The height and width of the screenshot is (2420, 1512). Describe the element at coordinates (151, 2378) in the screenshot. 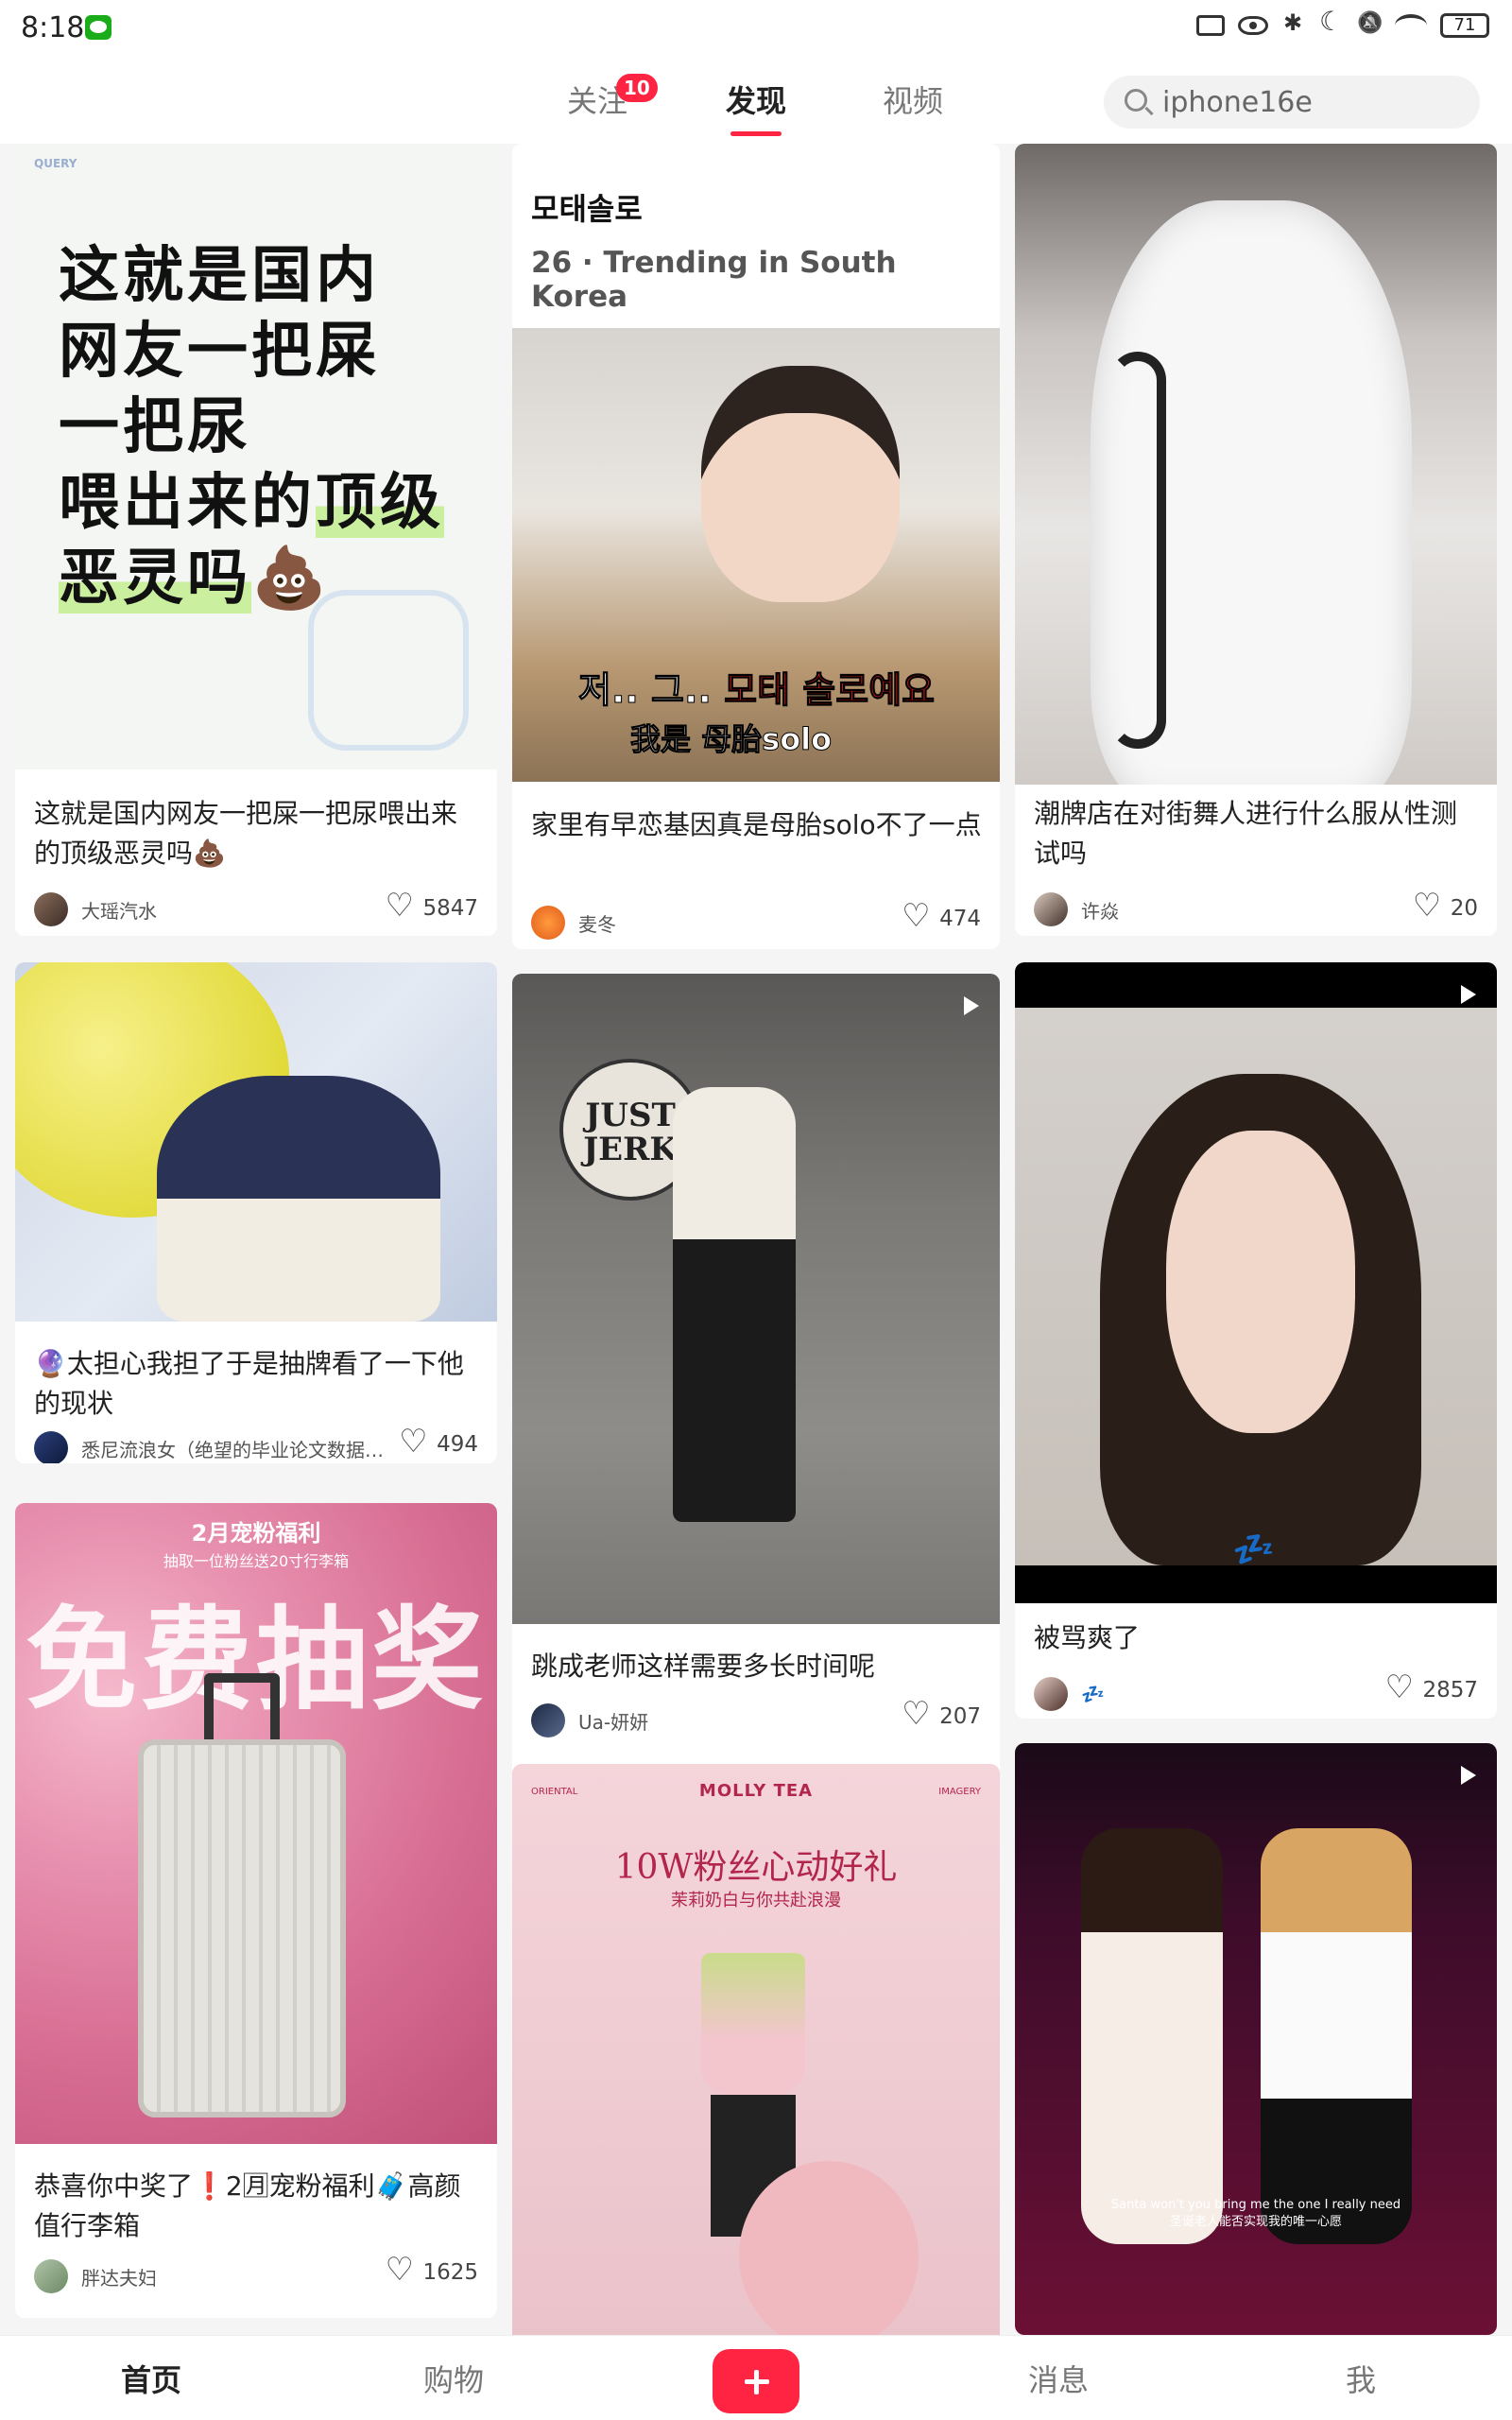

I see `nav-home: 首页` at that location.